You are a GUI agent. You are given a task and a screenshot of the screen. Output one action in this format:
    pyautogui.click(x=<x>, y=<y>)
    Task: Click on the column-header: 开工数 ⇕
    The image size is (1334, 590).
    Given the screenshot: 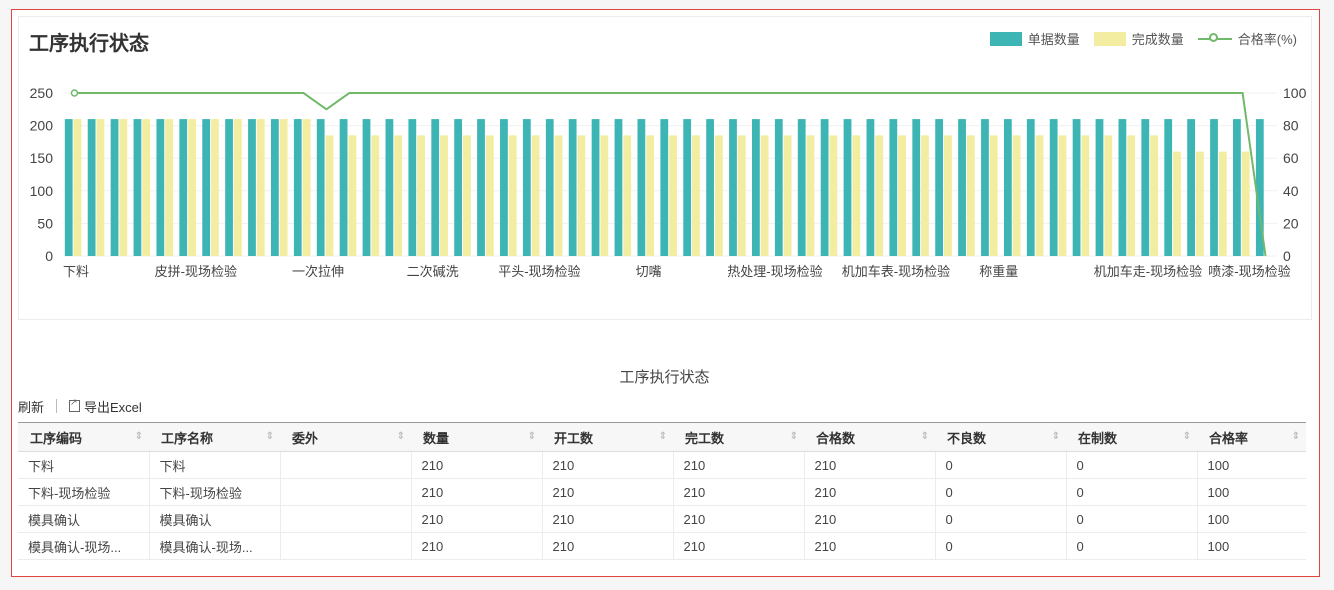 What is the action you would take?
    pyautogui.click(x=607, y=437)
    